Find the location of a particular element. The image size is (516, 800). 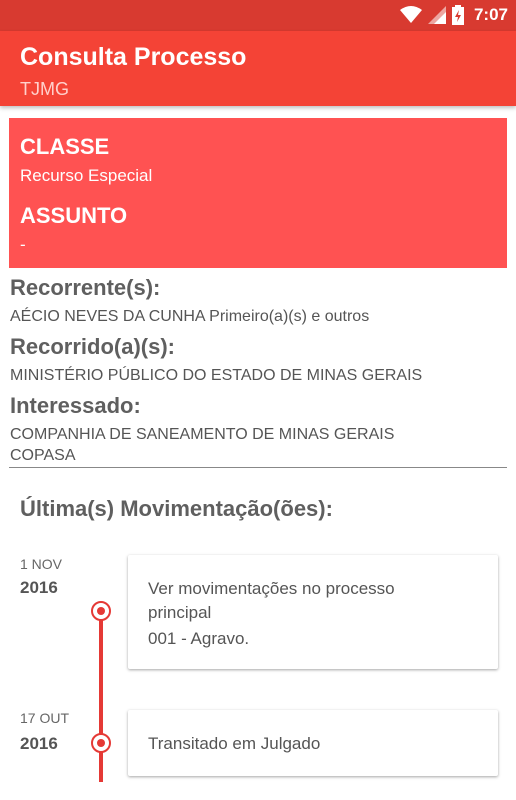

app-subtitle: TJMG is located at coordinates (44, 89).